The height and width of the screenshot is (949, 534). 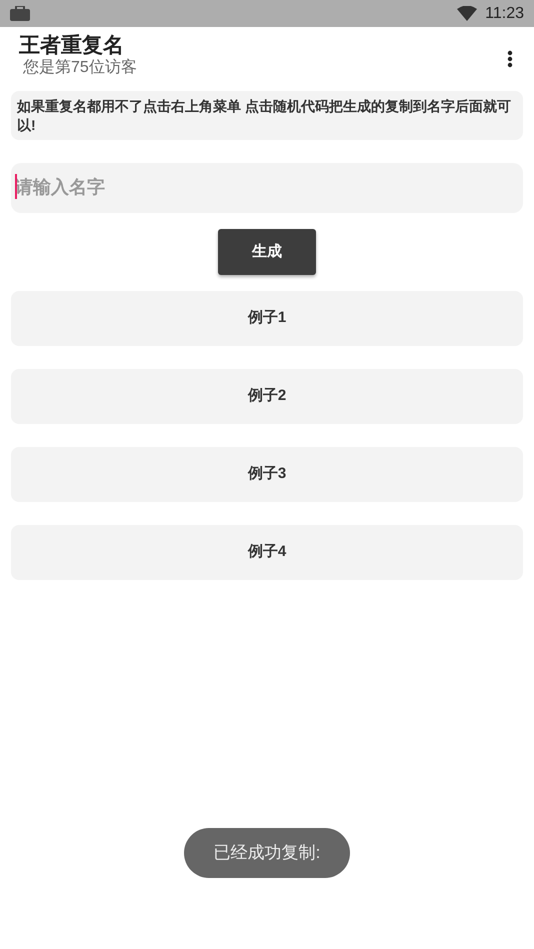 I want to click on example-button: 例子2, so click(x=267, y=396).